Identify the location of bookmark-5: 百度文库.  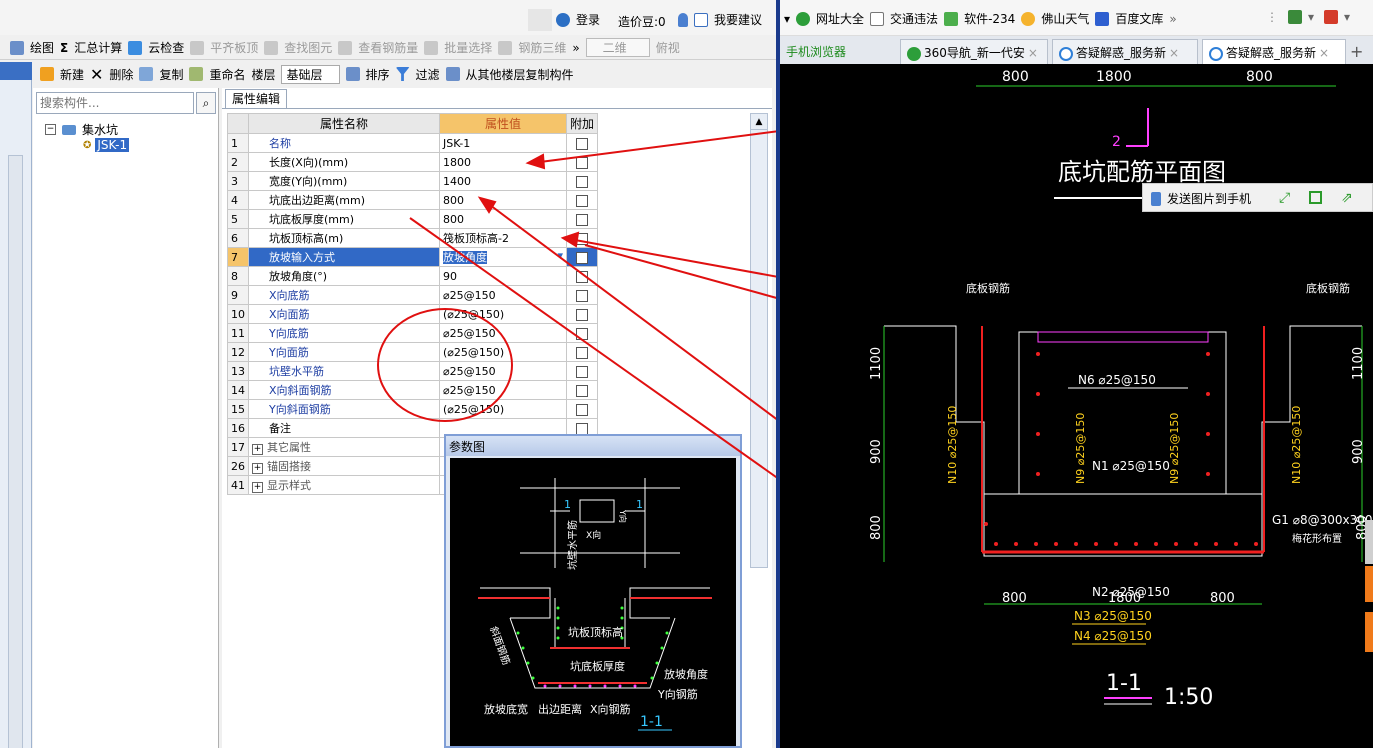
(1139, 18).